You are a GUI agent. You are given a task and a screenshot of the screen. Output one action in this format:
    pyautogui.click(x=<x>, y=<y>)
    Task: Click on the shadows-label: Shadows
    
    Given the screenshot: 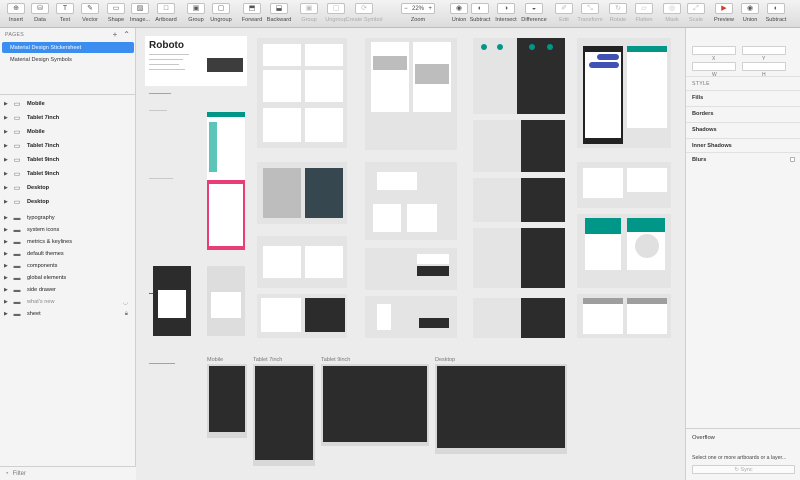 What is the action you would take?
    pyautogui.click(x=704, y=130)
    